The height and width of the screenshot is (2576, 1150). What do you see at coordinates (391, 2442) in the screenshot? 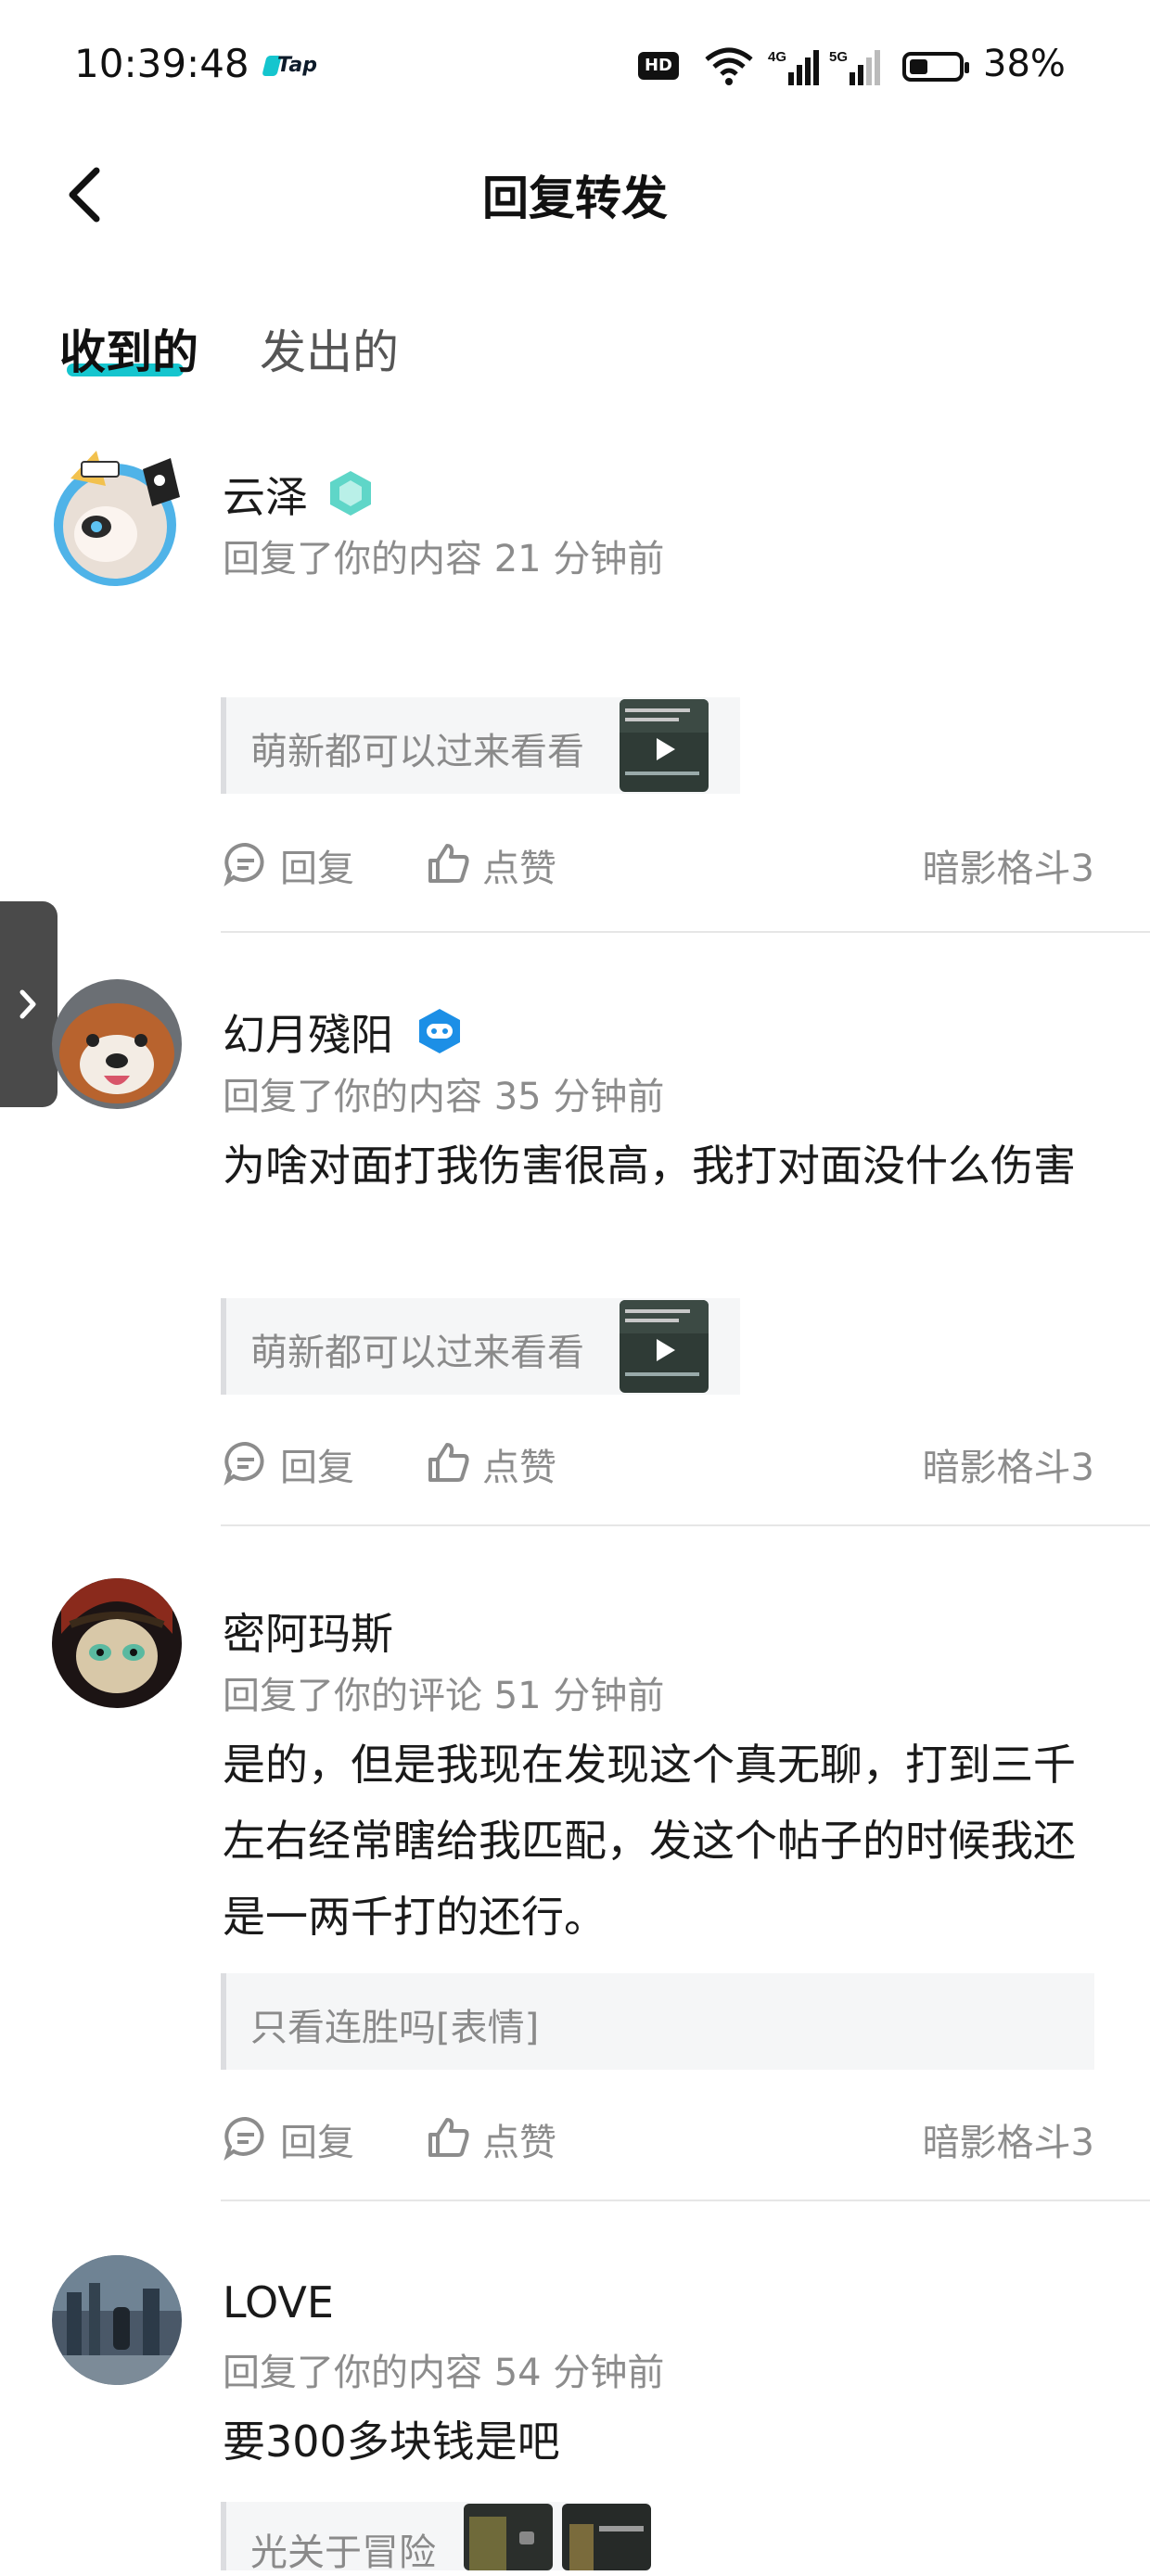
I see `reply-body: 要300多块钱是吧` at bounding box center [391, 2442].